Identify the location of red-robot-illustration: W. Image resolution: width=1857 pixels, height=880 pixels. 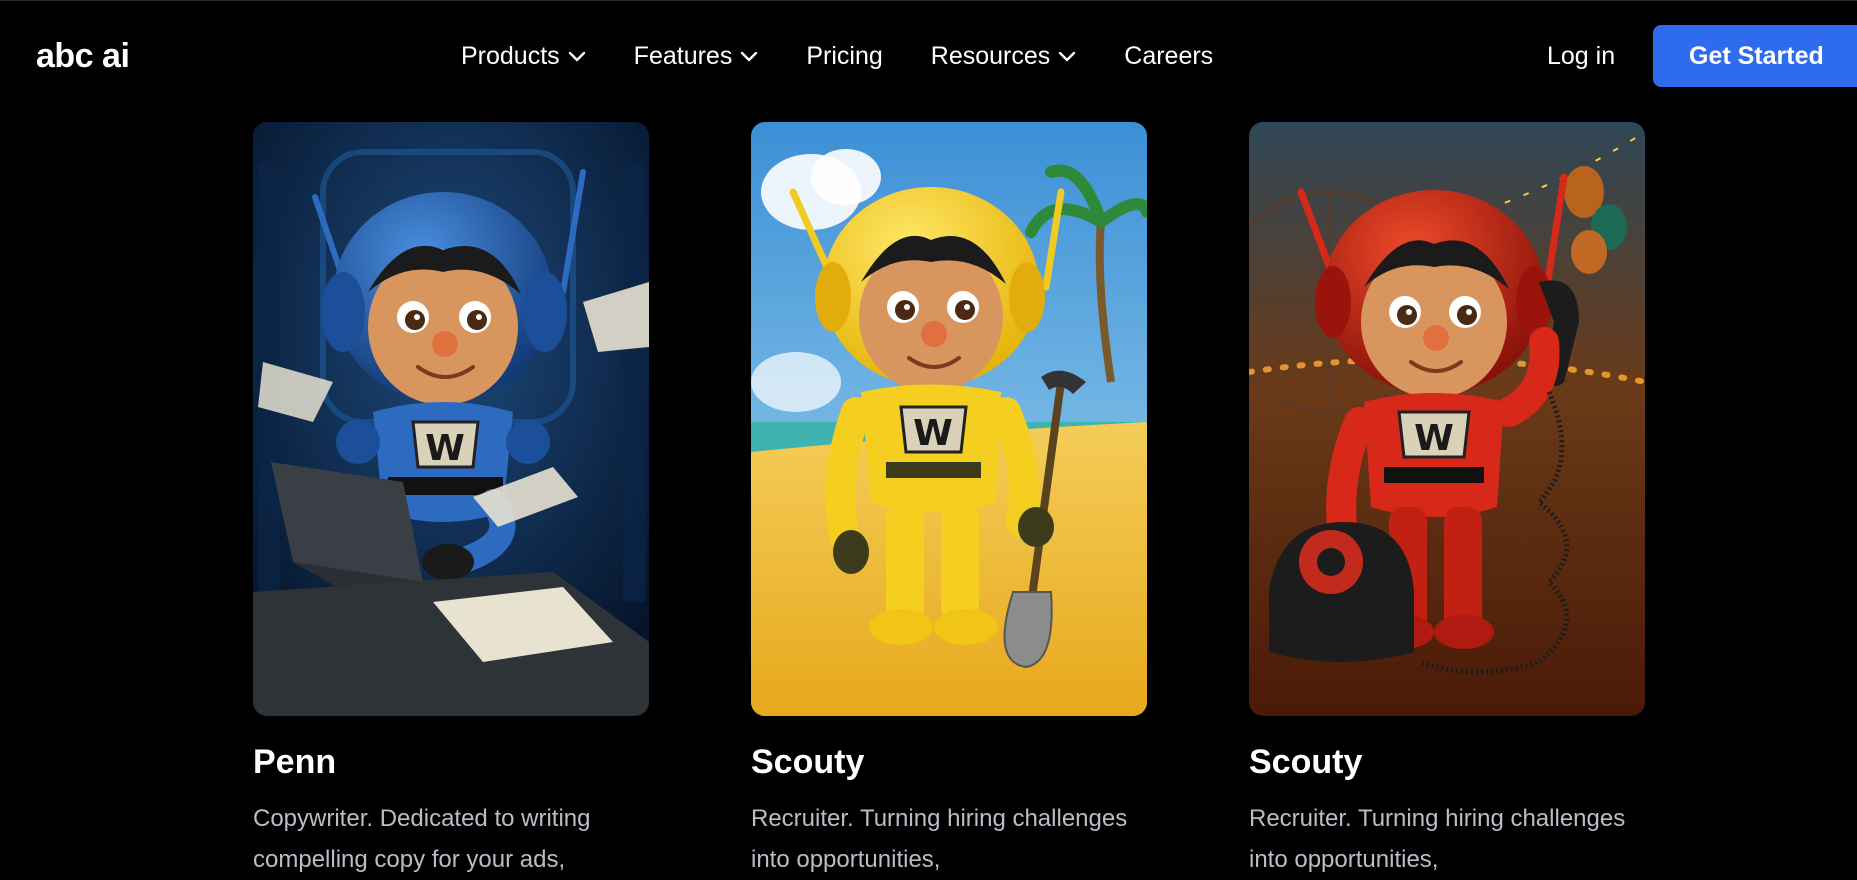
(1447, 419).